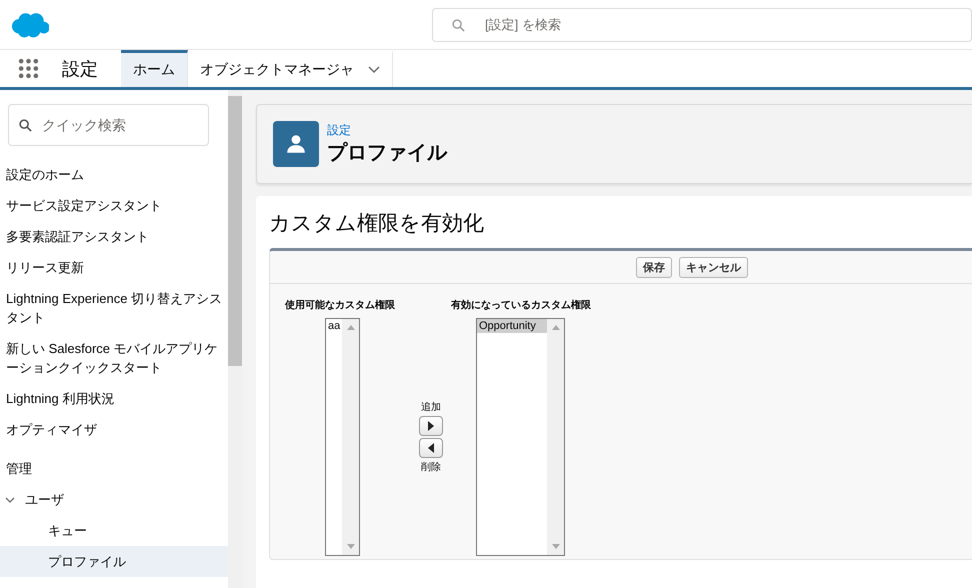 This screenshot has height=588, width=972. What do you see at coordinates (114, 561) in the screenshot?
I see `sidebar-item: プロファイル` at bounding box center [114, 561].